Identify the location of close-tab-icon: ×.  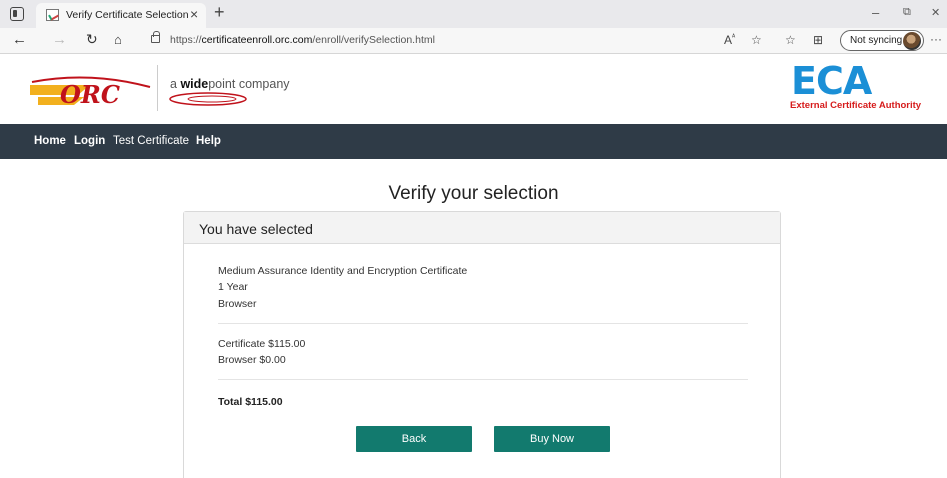
(194, 14).